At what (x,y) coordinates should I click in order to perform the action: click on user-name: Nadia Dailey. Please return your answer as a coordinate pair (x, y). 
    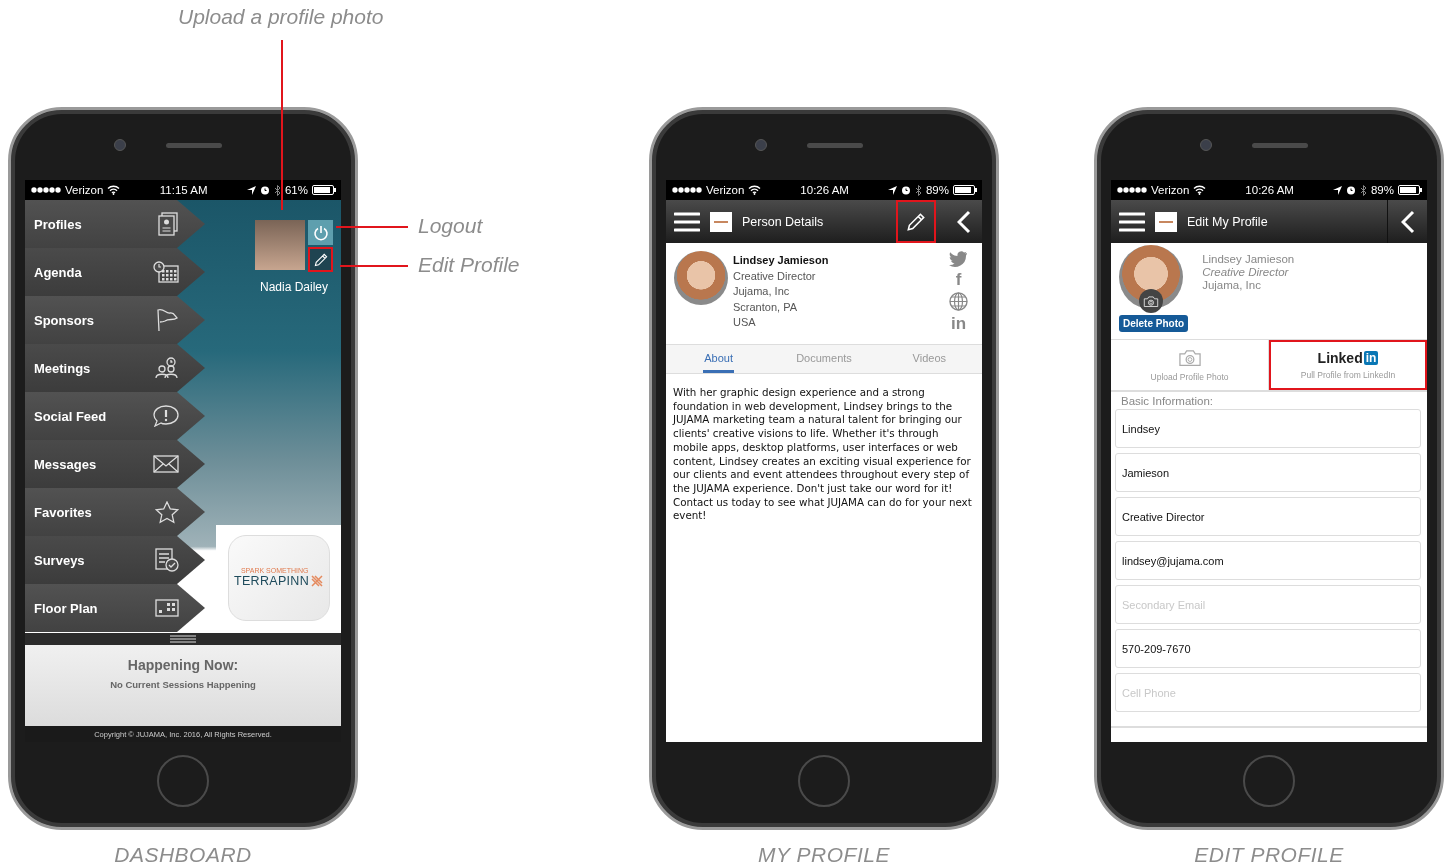
    Looking at the image, I should click on (293, 287).